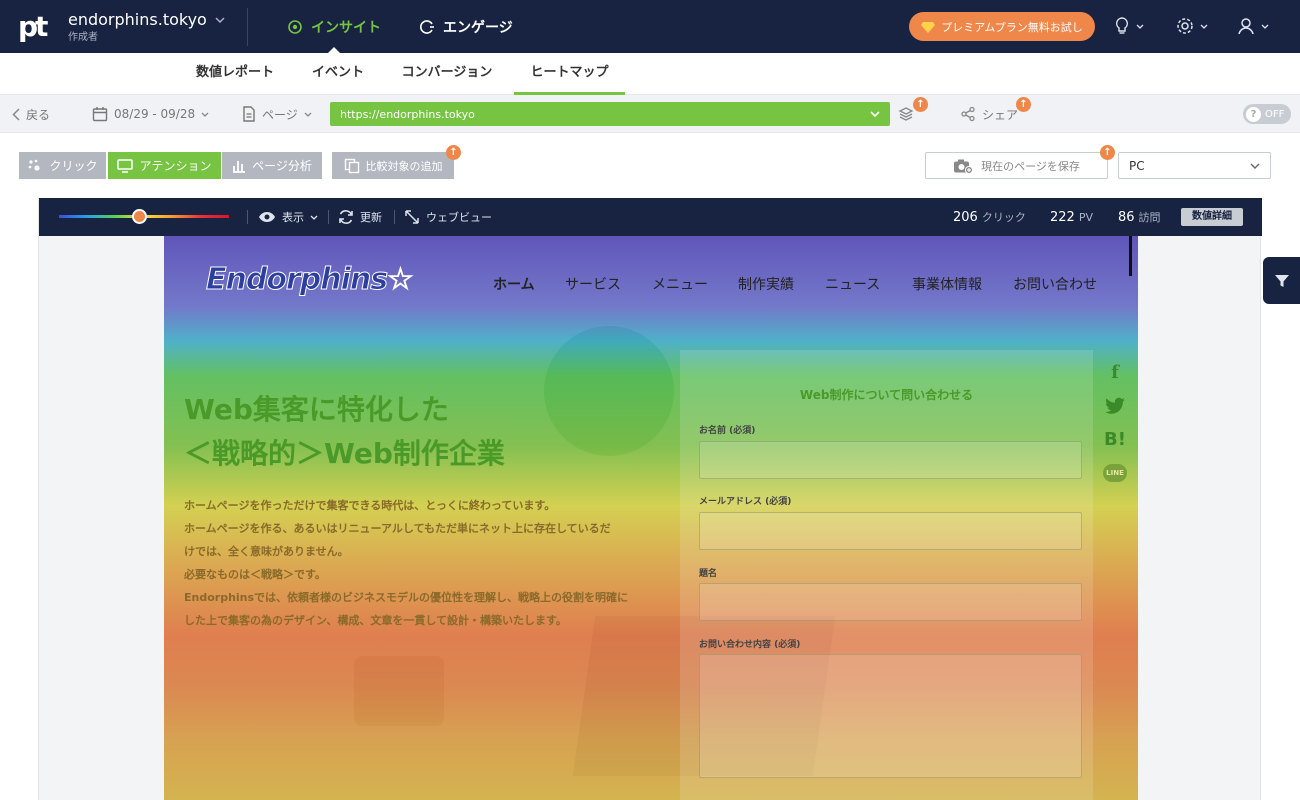  Describe the element at coordinates (1253, 114) in the screenshot. I see `help-icon: ?` at that location.